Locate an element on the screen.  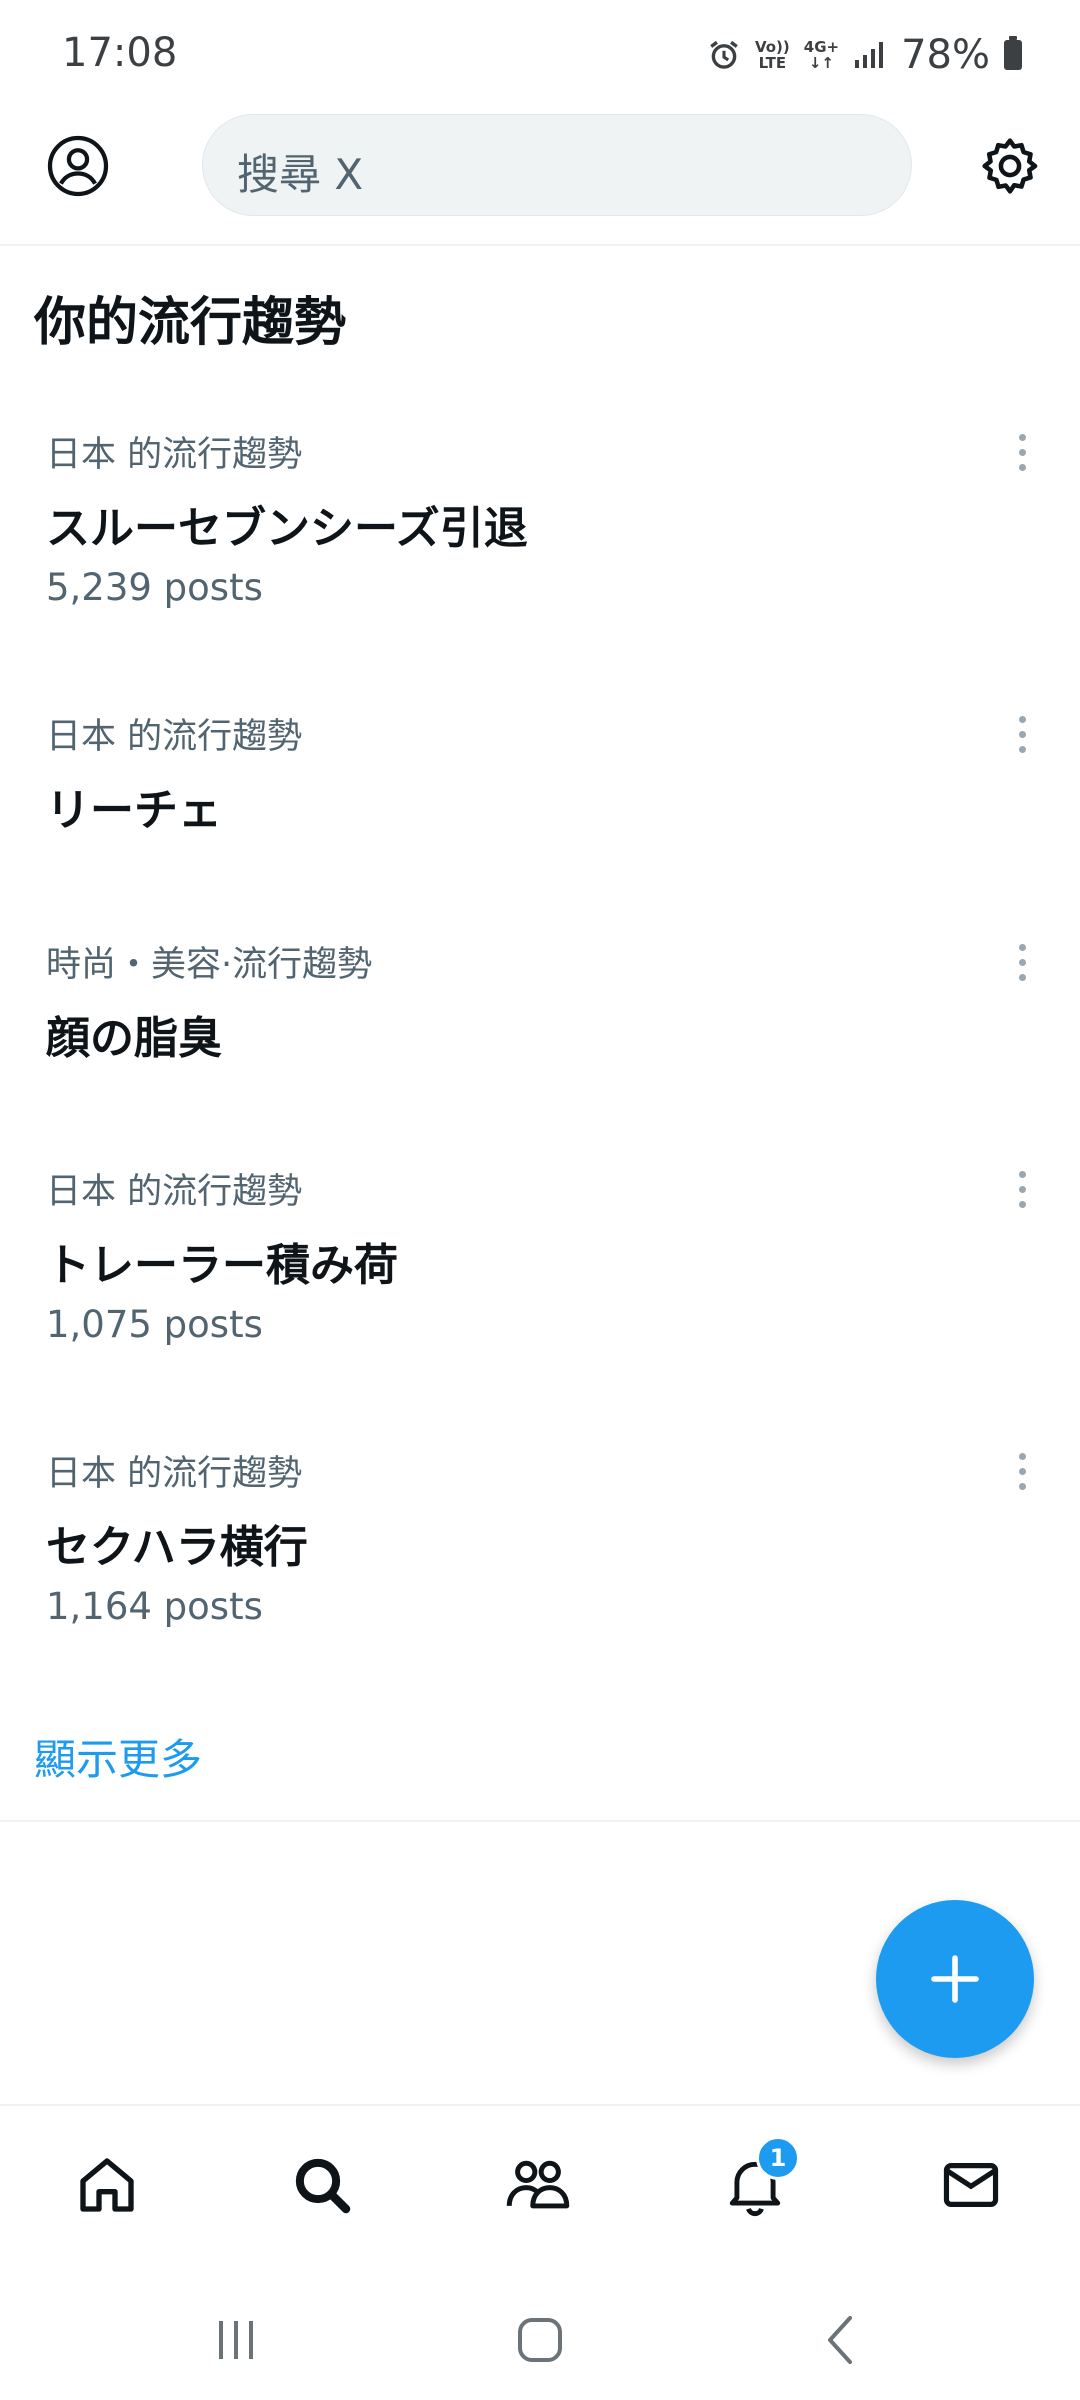
search-input: 搜尋 X is located at coordinates (557, 165).